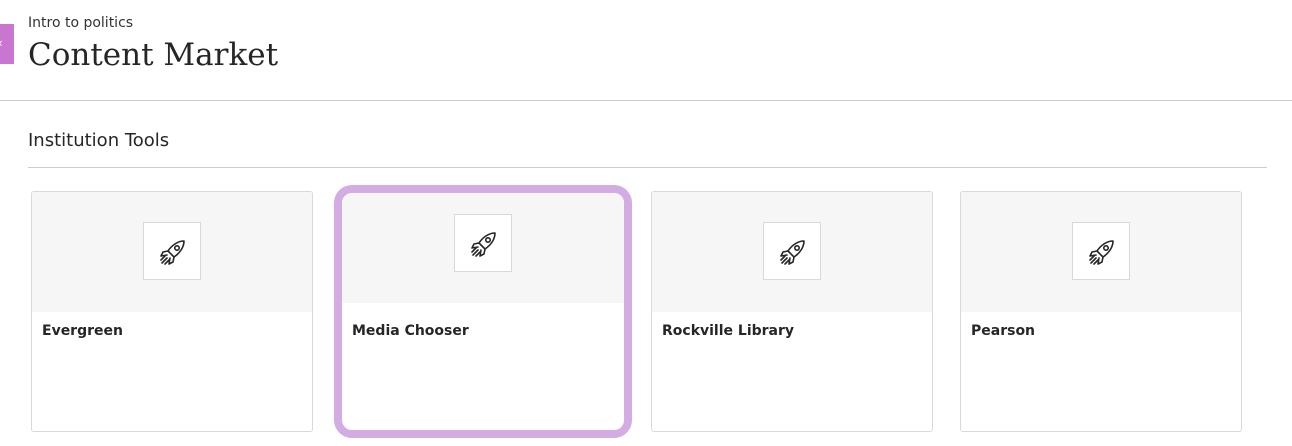 This screenshot has width=1292, height=446. I want to click on header-divider, so click(646, 100).